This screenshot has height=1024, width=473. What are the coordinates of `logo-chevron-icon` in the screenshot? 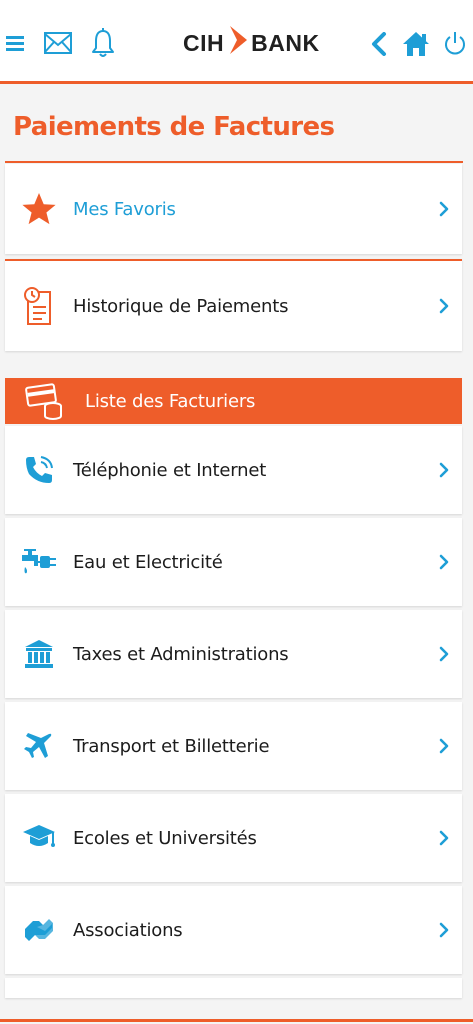 It's located at (238, 43).